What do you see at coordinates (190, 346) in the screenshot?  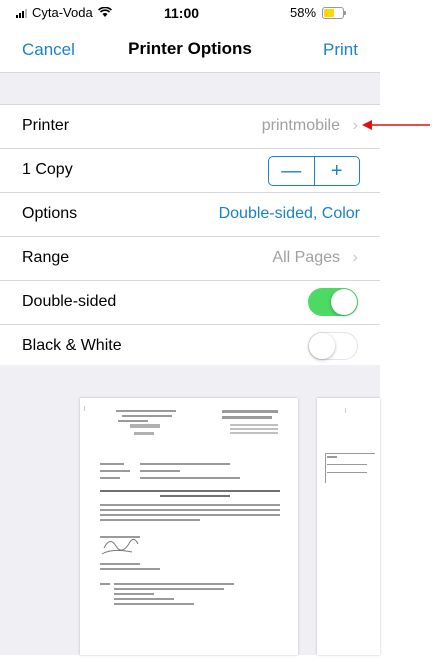 I see `black-white-row: Black & White` at bounding box center [190, 346].